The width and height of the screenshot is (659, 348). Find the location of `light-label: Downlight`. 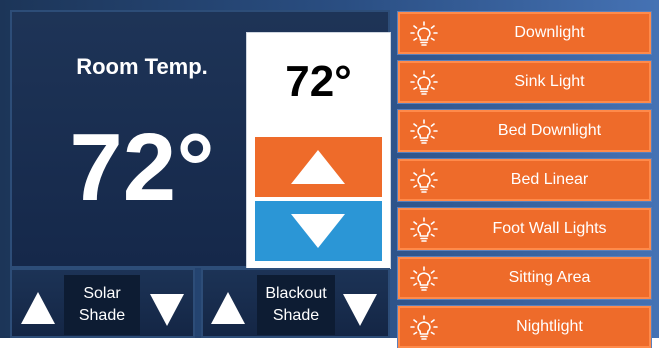

light-label: Downlight is located at coordinates (549, 32).